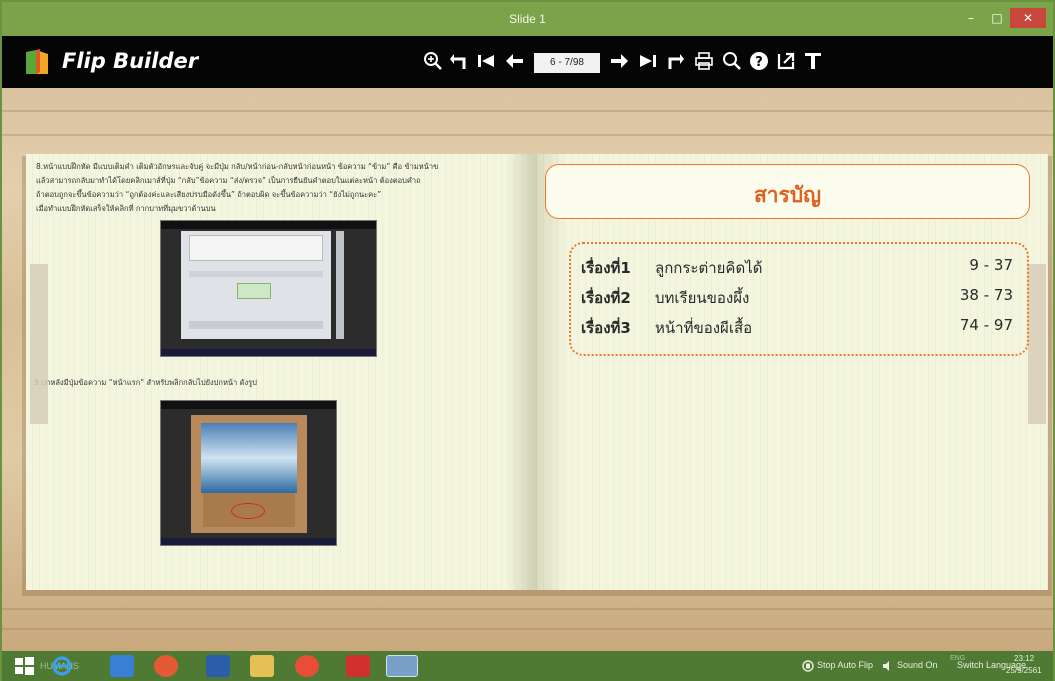 The width and height of the screenshot is (1055, 681). What do you see at coordinates (1037, 344) in the screenshot?
I see `right-page-edge` at bounding box center [1037, 344].